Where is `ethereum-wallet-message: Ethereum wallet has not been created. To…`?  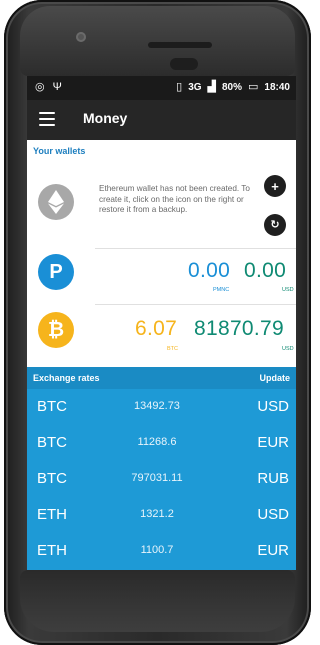
ethereum-wallet-message: Ethereum wallet has not been created. To… is located at coordinates (174, 199).